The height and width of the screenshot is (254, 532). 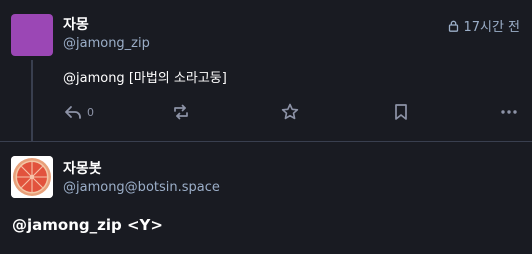 I want to click on reply-button: 0, so click(x=78, y=112).